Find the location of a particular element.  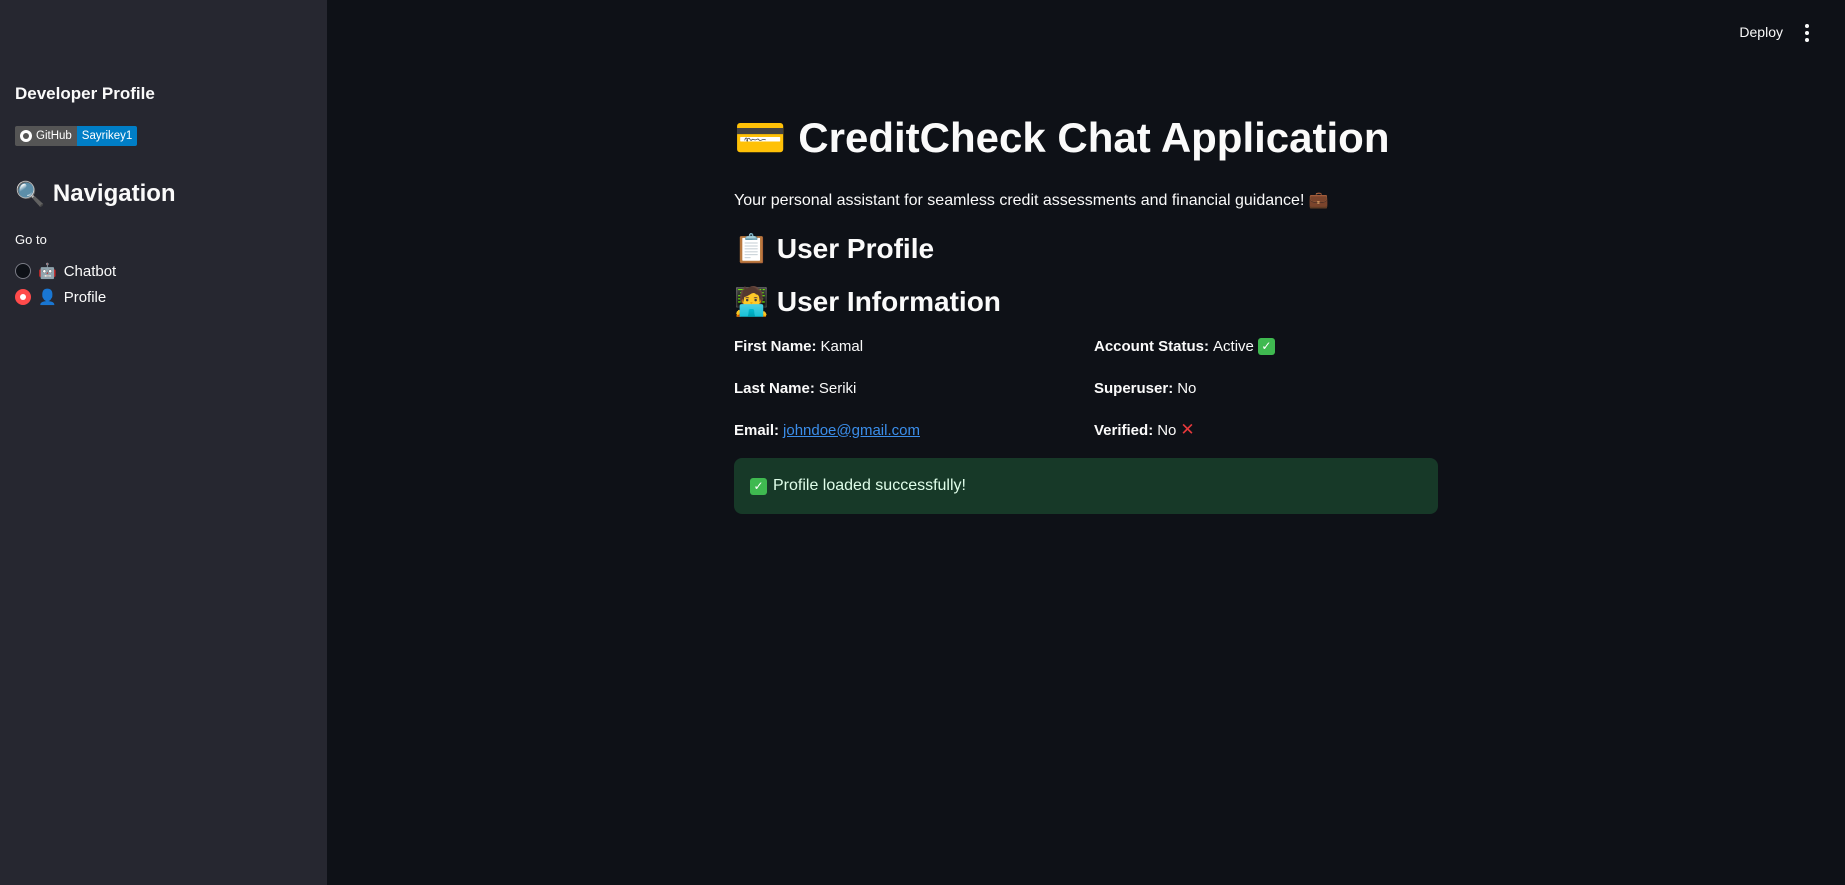

radio-button-chatbot is located at coordinates (23, 271).